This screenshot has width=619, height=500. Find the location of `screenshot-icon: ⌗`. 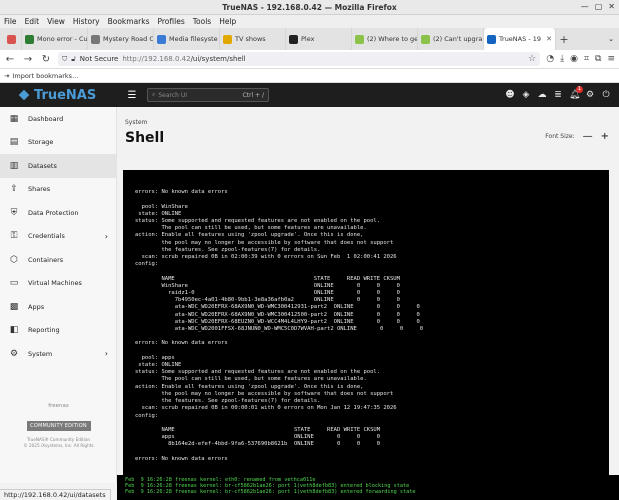

screenshot-icon: ⌗ is located at coordinates (586, 59).